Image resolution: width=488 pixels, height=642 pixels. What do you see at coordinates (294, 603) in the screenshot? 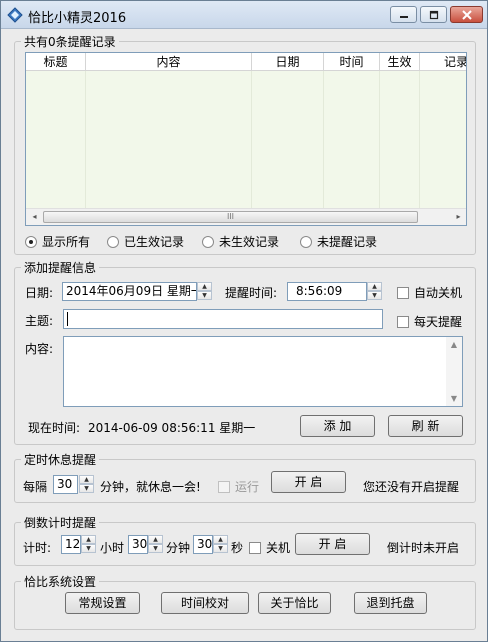
I see `about-button: 关于恰比` at bounding box center [294, 603].